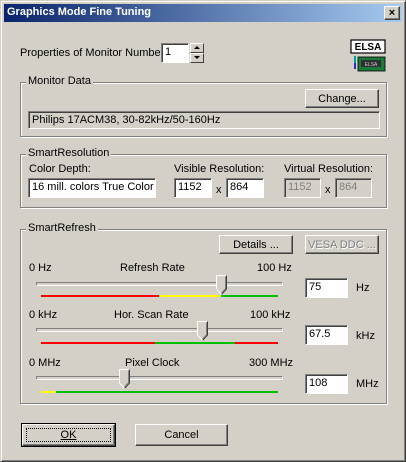 The height and width of the screenshot is (462, 406). What do you see at coordinates (221, 285) in the screenshot?
I see `refresh-slider-thumb` at bounding box center [221, 285].